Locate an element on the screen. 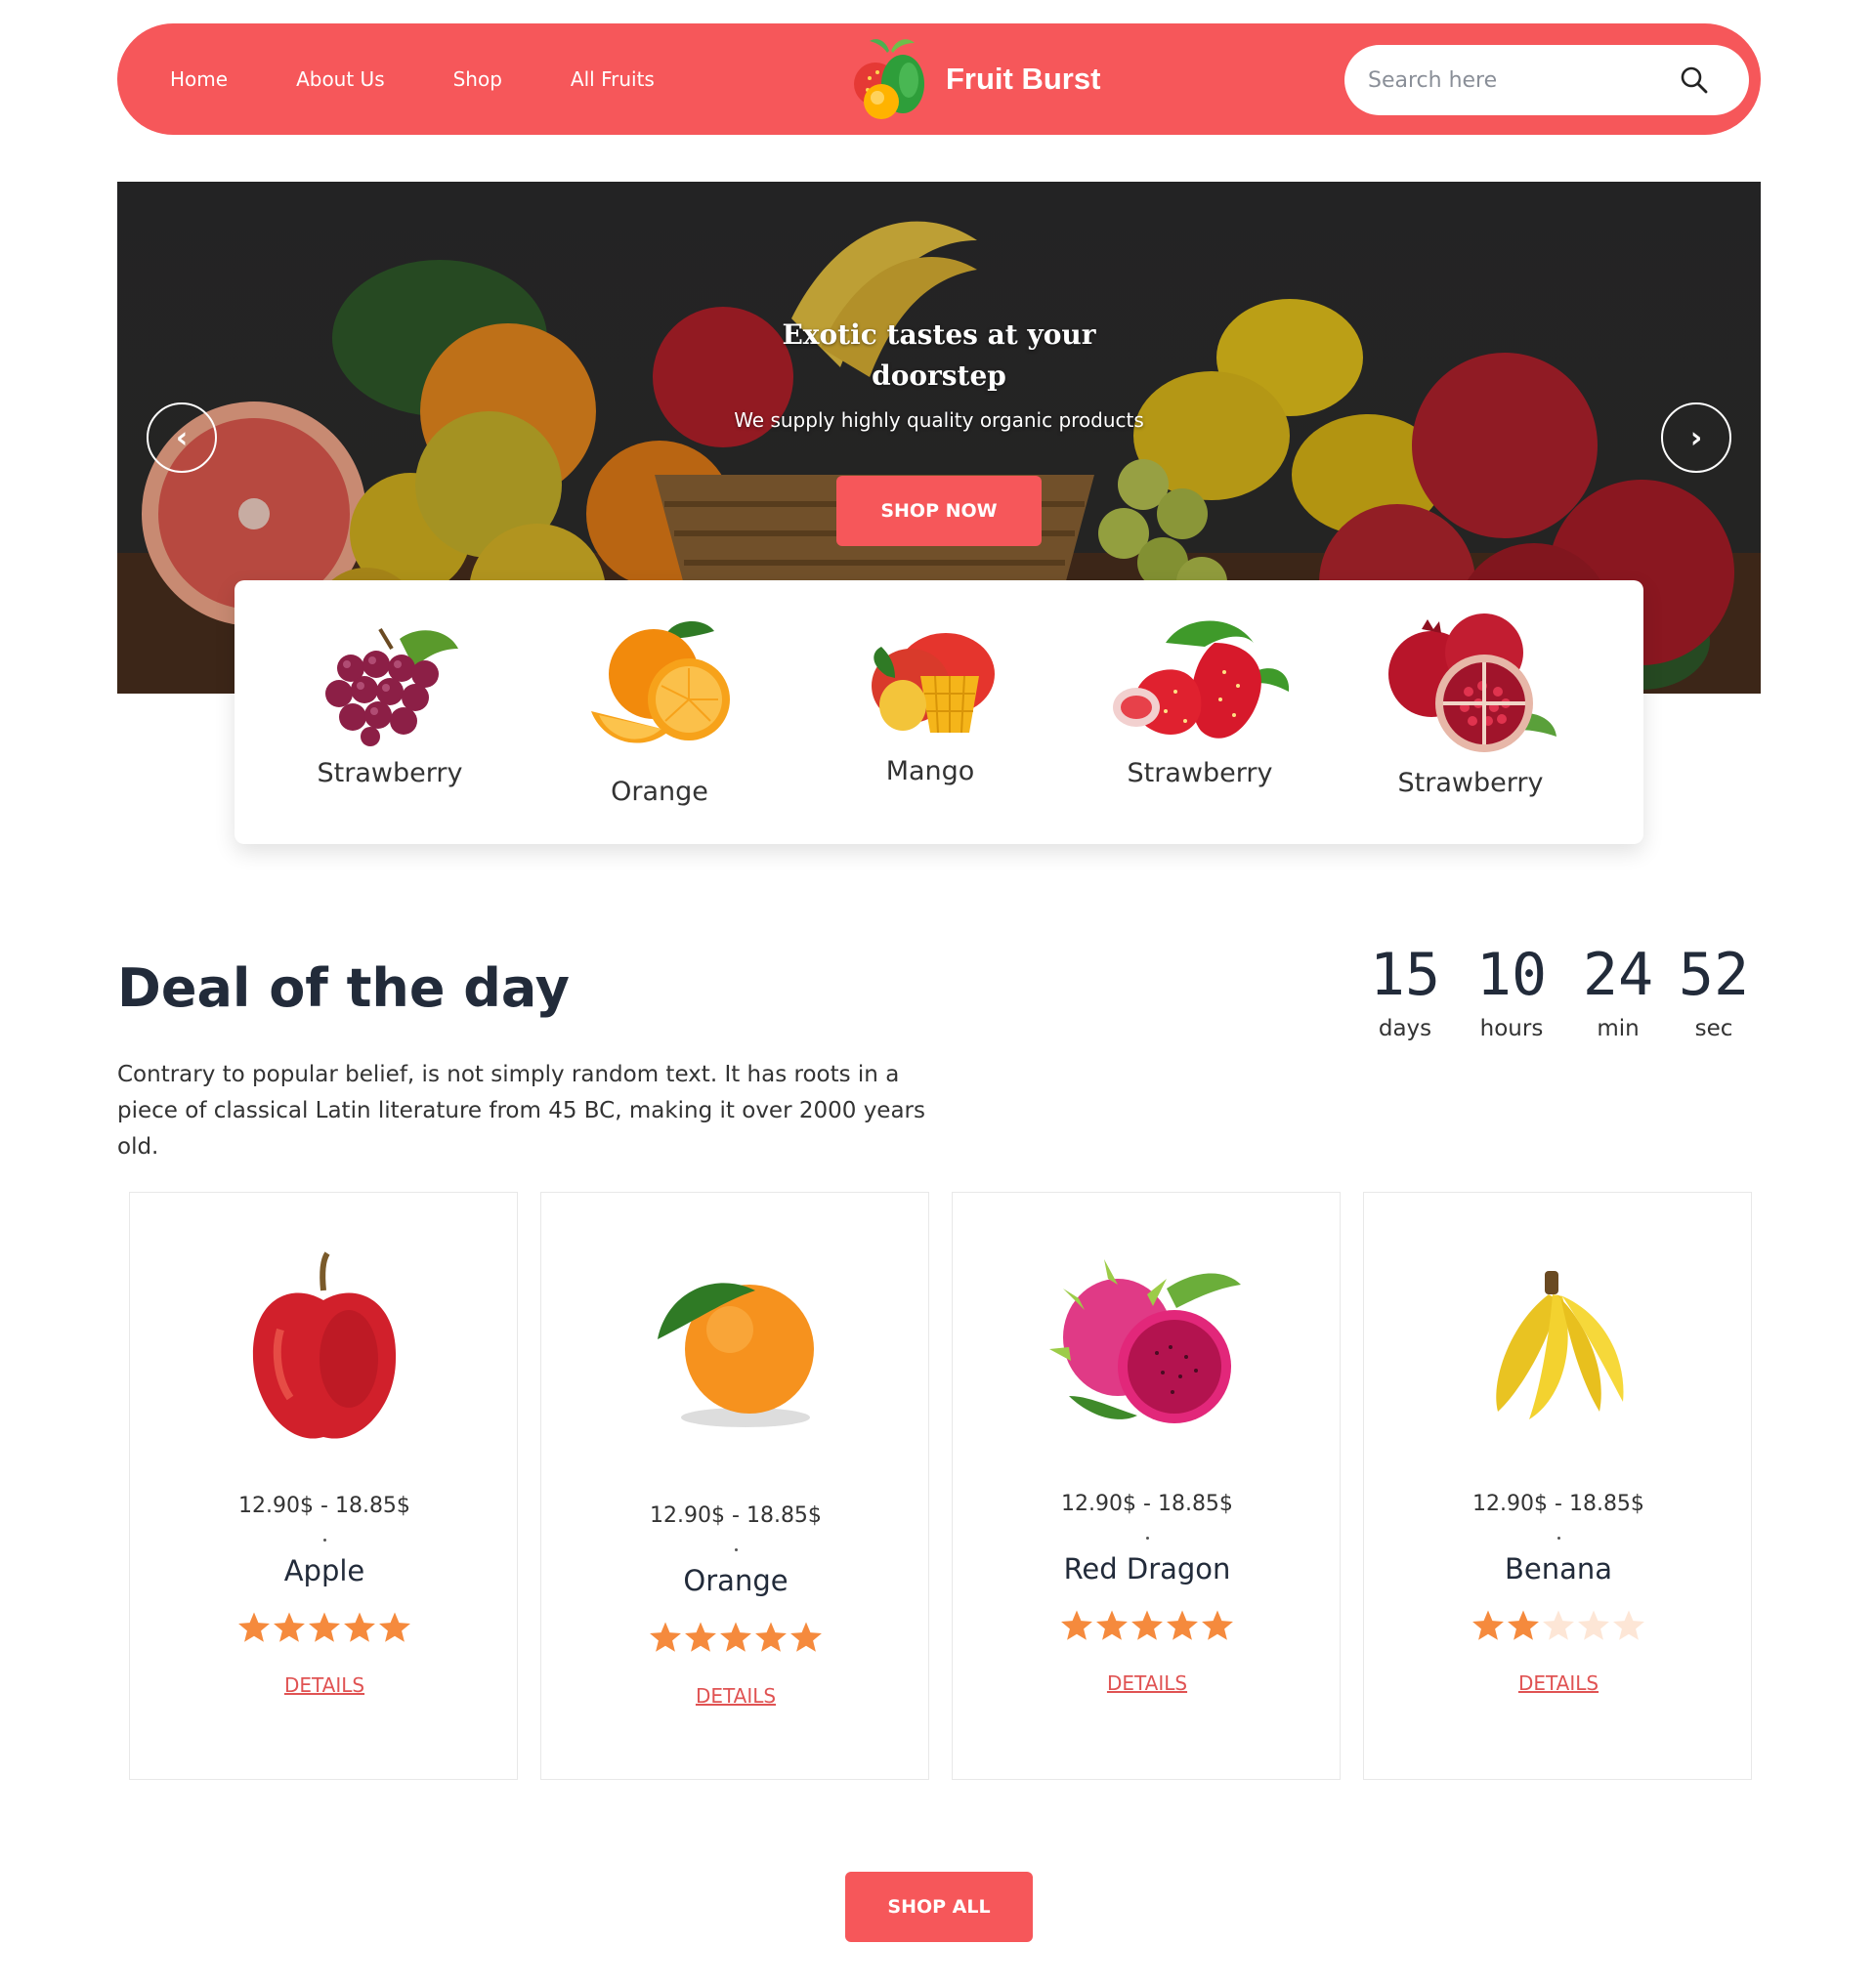 This screenshot has width=1876, height=1987. countdown-timer: 15 days 10 hours 24 min 52 sec is located at coordinates (1560, 994).